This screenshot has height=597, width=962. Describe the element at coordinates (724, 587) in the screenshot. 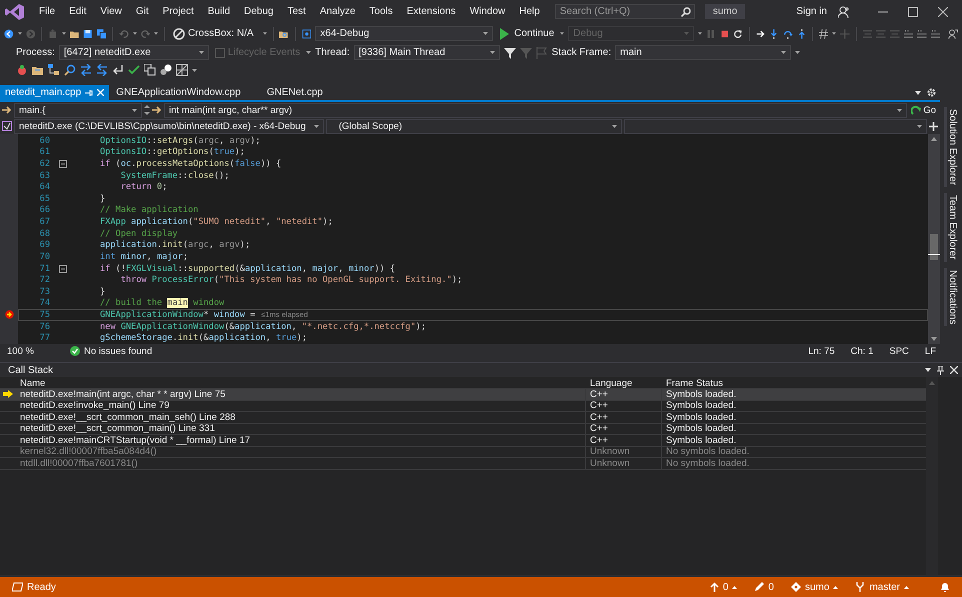

I see `push-count-button: 0` at that location.